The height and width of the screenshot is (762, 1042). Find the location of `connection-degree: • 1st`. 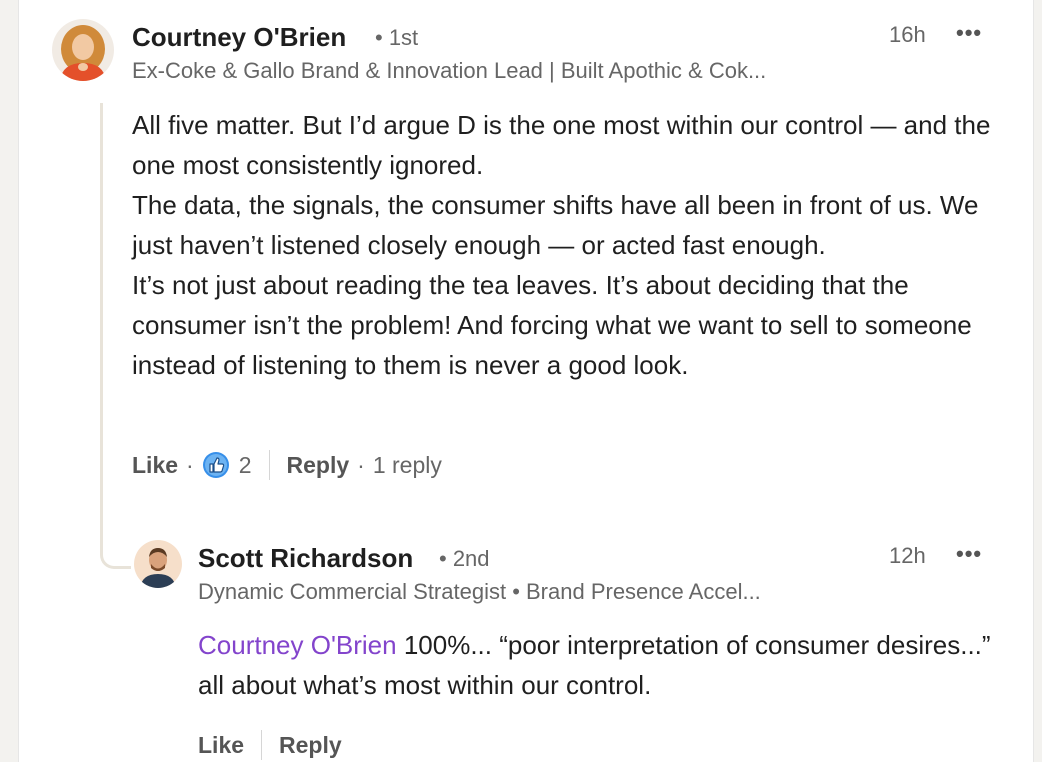

connection-degree: • 1st is located at coordinates (397, 37).